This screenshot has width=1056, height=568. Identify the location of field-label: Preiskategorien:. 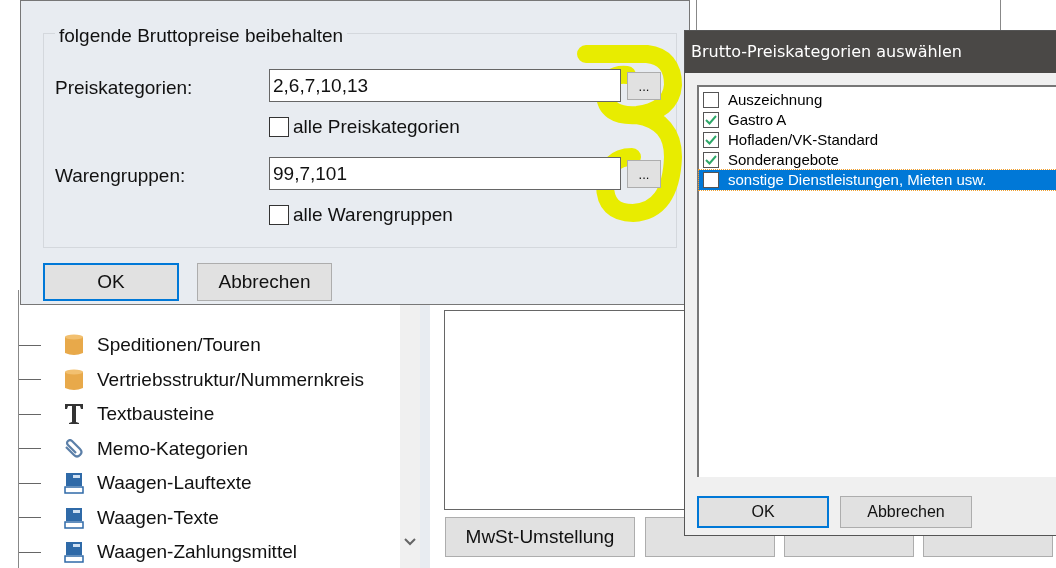
(124, 88).